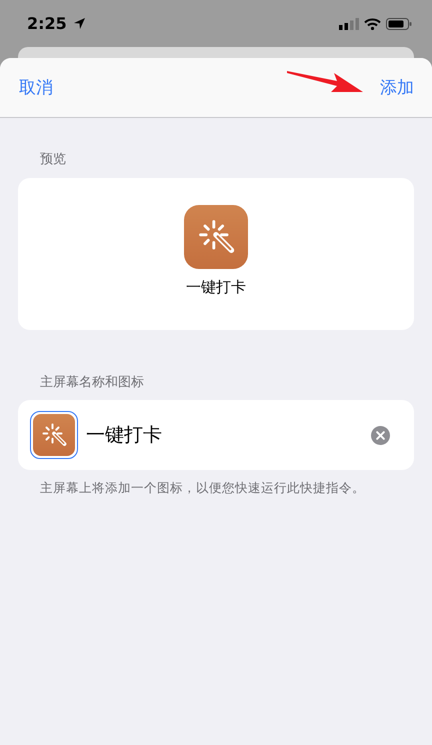 This screenshot has width=432, height=745. What do you see at coordinates (53, 160) in the screenshot?
I see `section-header: 预览` at bounding box center [53, 160].